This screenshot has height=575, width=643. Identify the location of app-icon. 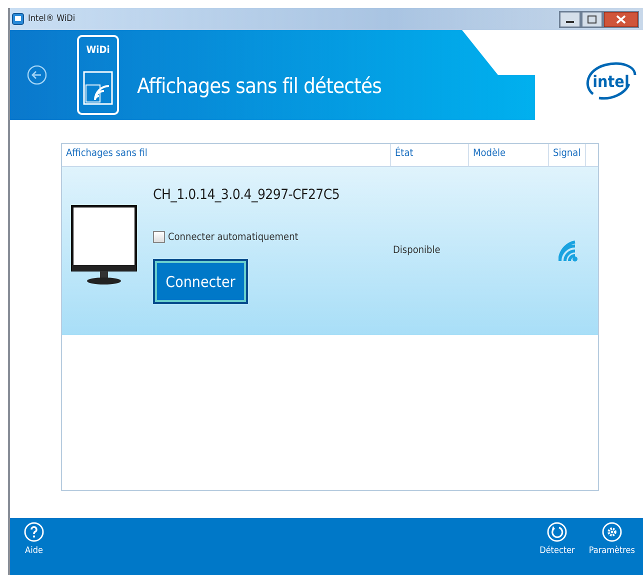
(18, 19).